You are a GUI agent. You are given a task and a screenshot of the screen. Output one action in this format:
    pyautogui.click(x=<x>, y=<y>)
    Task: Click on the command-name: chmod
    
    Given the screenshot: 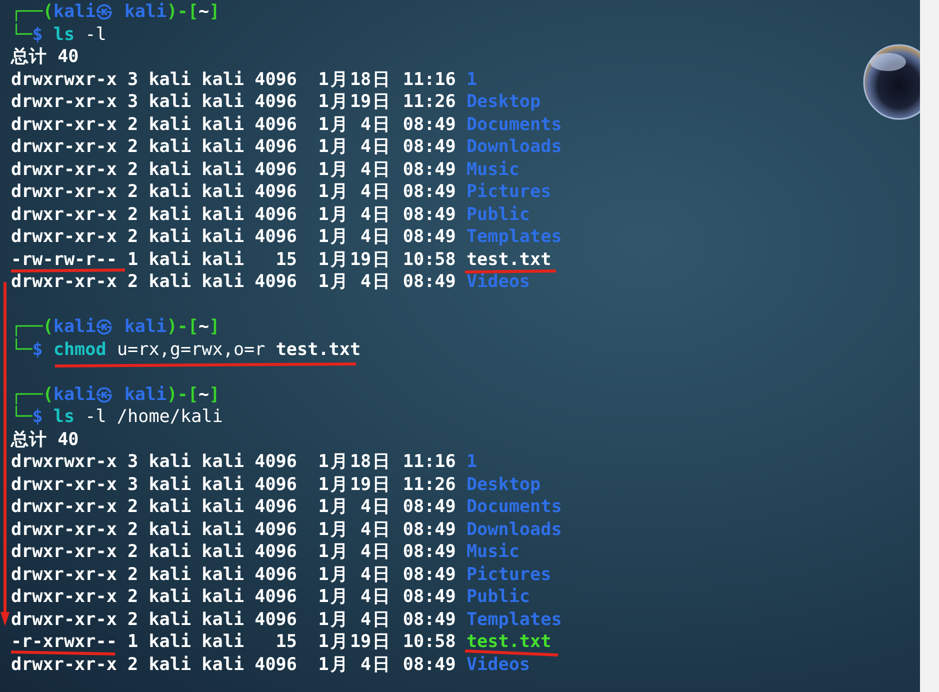 What is the action you would take?
    pyautogui.click(x=79, y=349)
    